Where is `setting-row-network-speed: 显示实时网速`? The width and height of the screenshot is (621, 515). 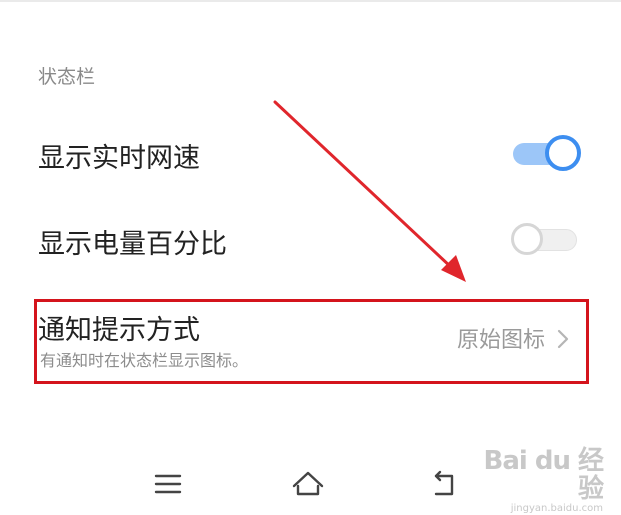 setting-row-network-speed: 显示实时网速 is located at coordinates (309, 153).